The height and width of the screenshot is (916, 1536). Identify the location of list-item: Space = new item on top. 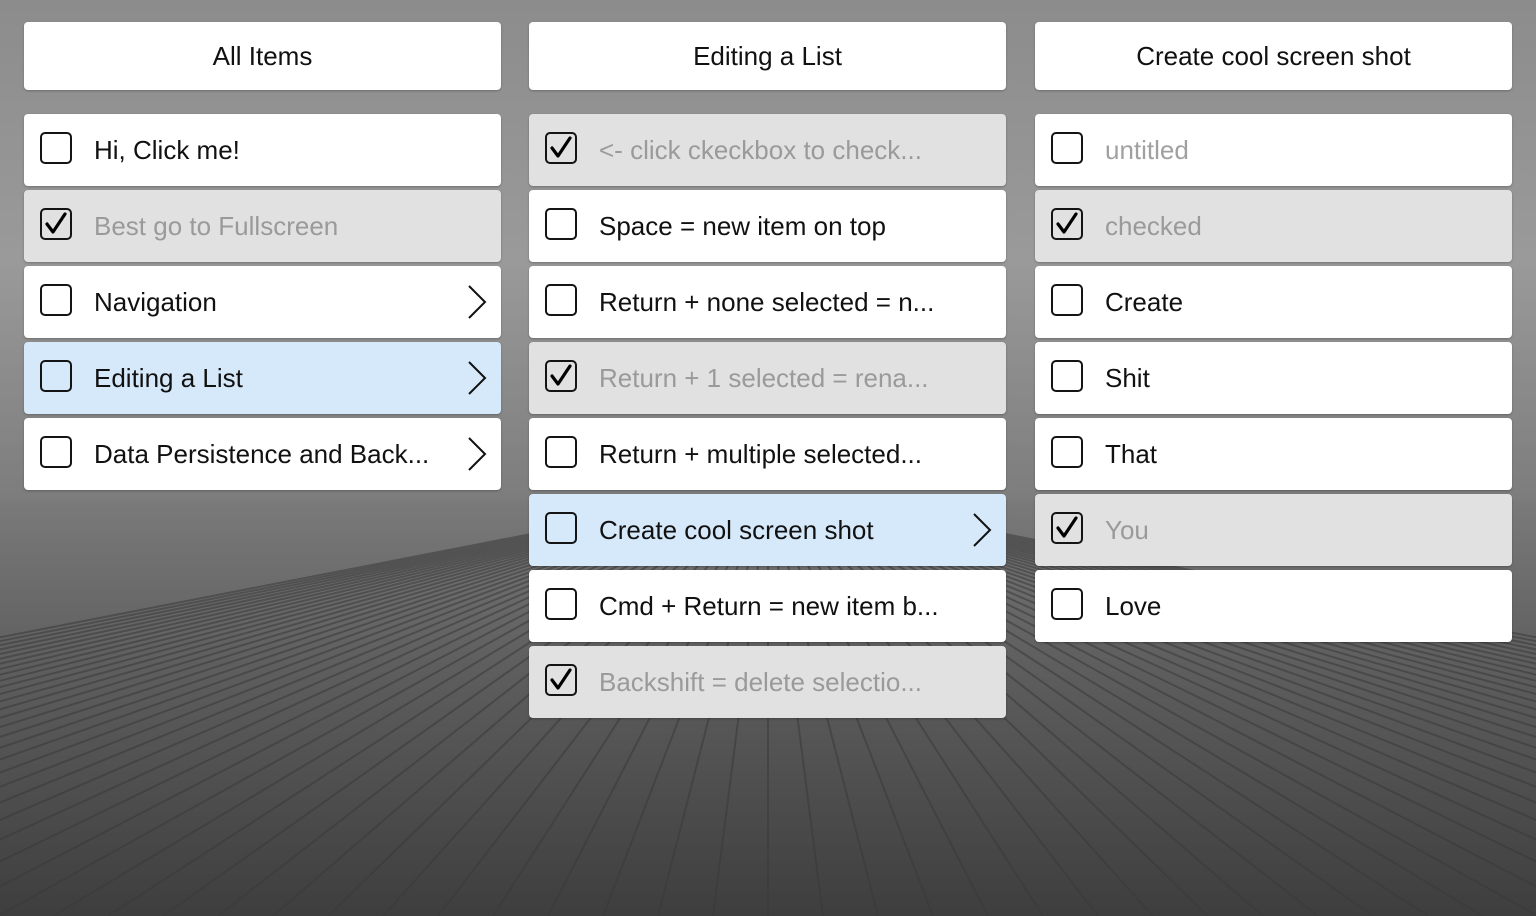
(767, 226).